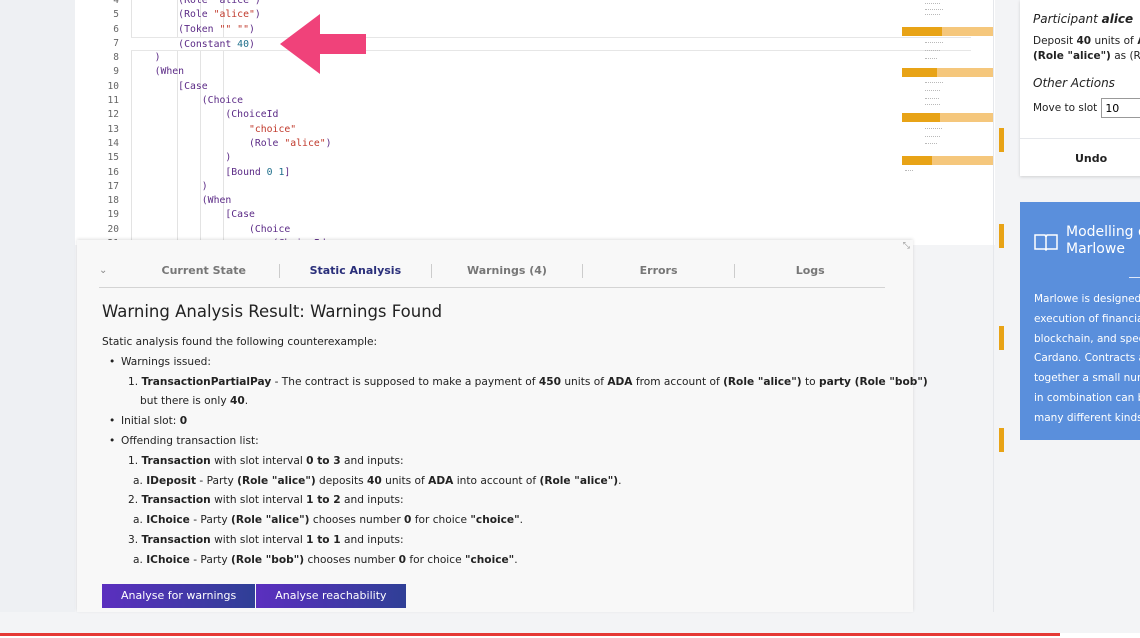 This screenshot has height=638, width=1140. What do you see at coordinates (116, 29) in the screenshot?
I see `line-number: 6` at bounding box center [116, 29].